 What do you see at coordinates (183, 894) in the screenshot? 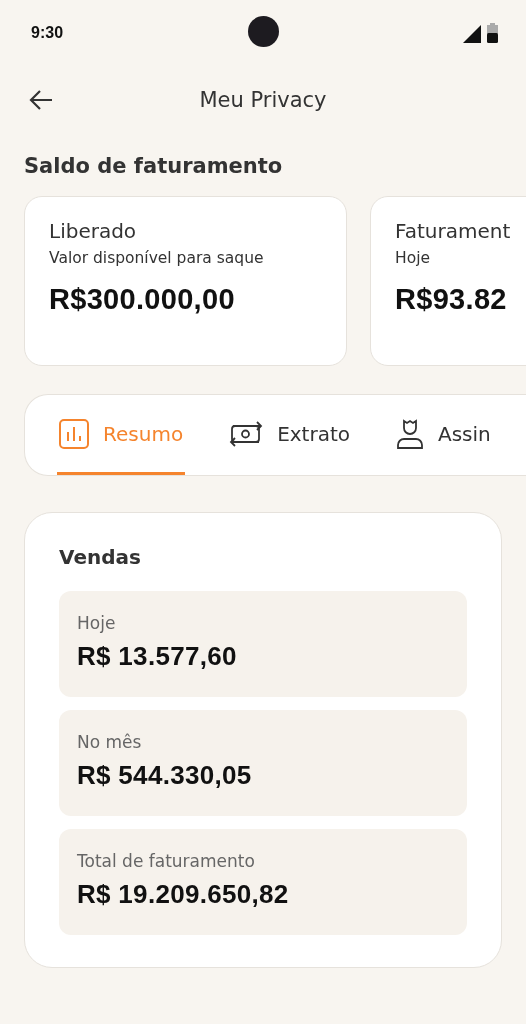
I see `stat-value: R$ 19.209.650,82` at bounding box center [183, 894].